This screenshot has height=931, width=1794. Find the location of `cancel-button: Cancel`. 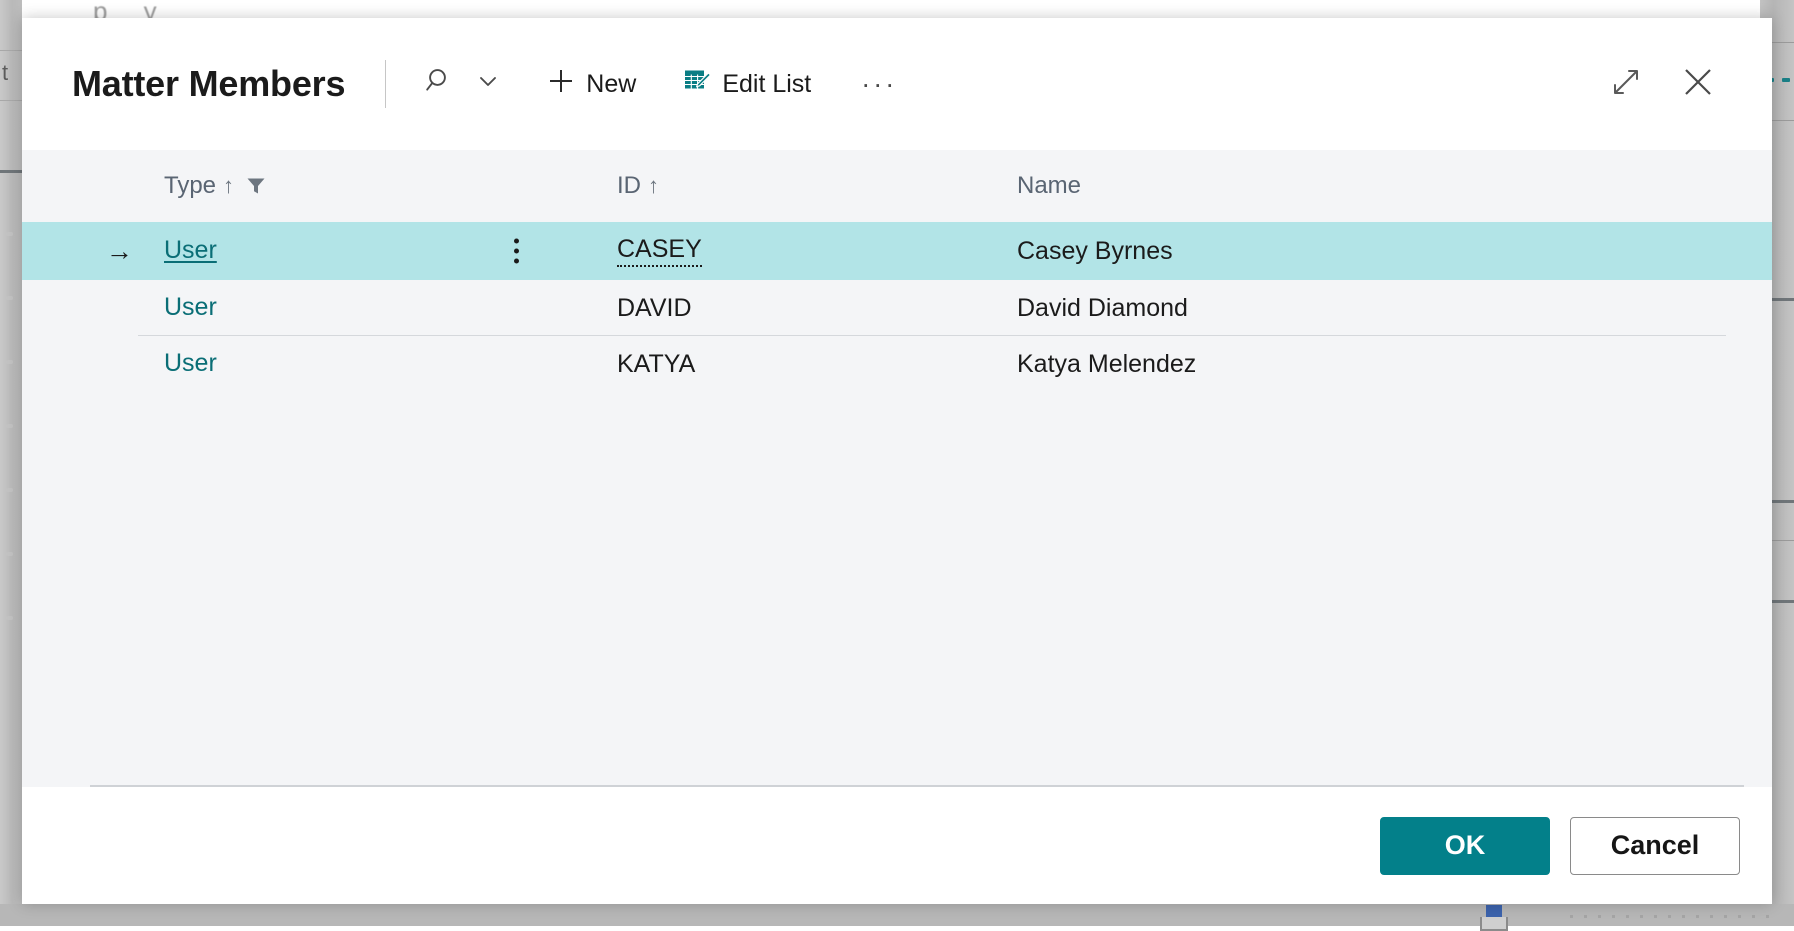

cancel-button: Cancel is located at coordinates (1655, 846).